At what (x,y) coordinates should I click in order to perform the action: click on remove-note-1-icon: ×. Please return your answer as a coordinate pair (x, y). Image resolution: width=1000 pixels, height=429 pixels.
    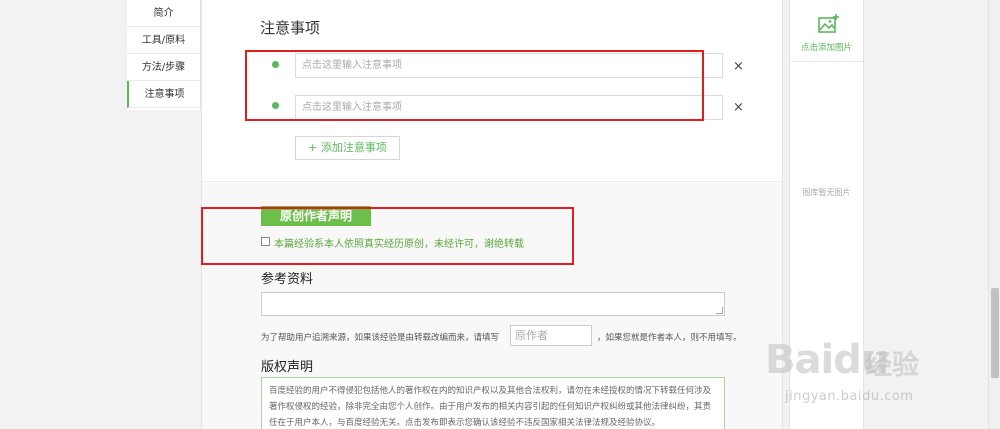
    Looking at the image, I should click on (738, 66).